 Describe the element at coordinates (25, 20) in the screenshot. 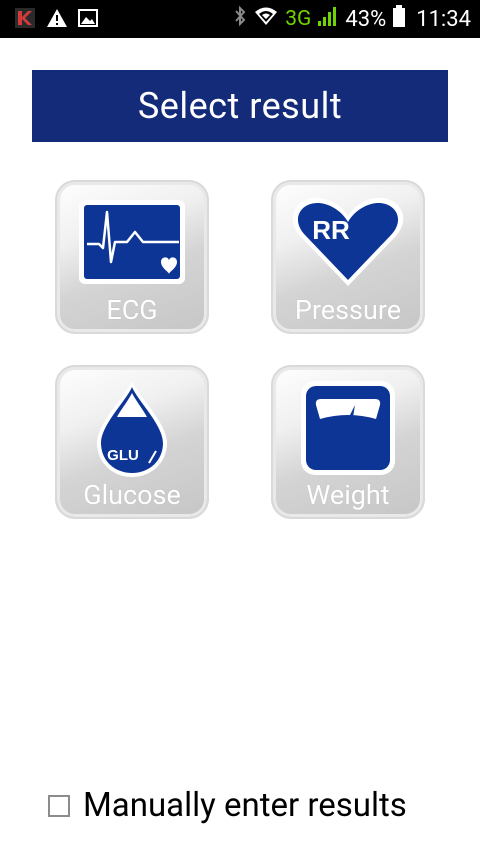

I see `app-k-icon` at that location.